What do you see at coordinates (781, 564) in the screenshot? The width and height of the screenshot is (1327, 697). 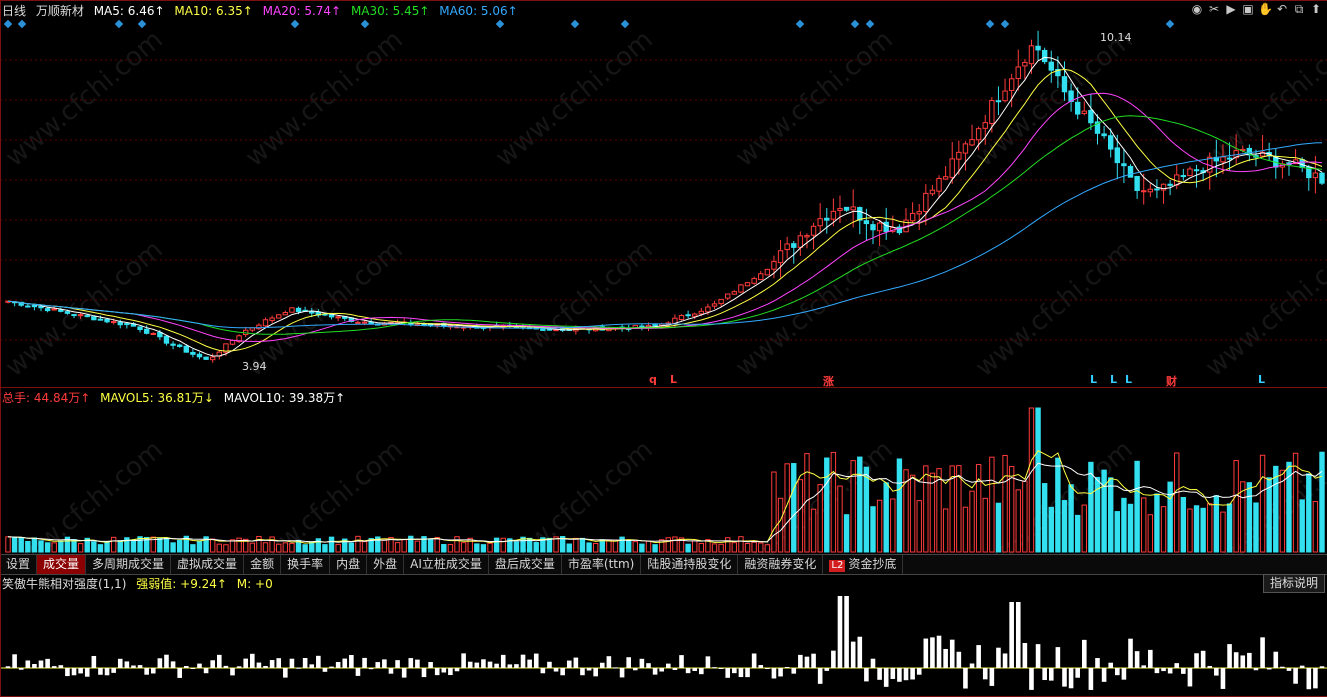 I see `tab-margin-trading: 融资融券变化` at bounding box center [781, 564].